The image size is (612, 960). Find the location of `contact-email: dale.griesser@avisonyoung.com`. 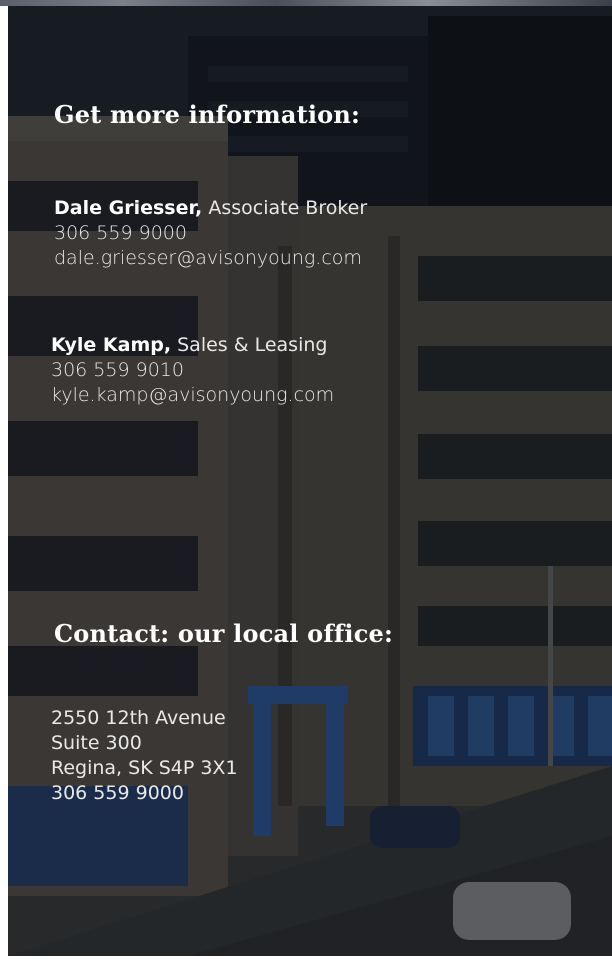

contact-email: dale.griesser@avisonyoung.com is located at coordinates (210, 258).